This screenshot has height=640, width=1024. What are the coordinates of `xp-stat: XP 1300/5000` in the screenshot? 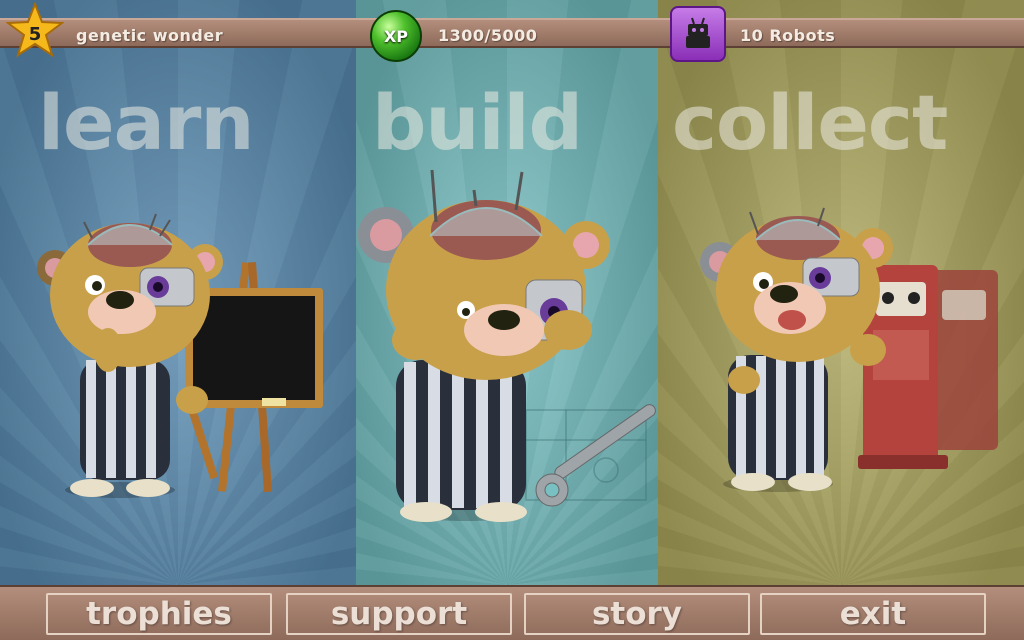 It's located at (454, 36).